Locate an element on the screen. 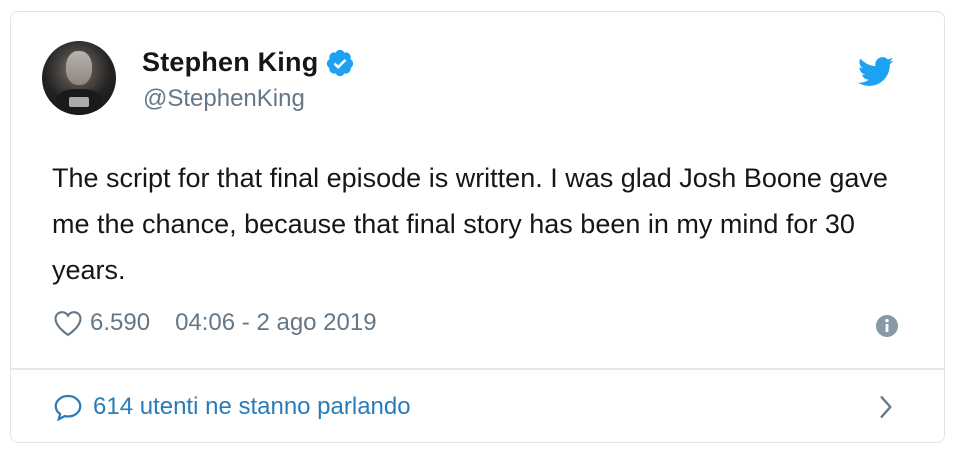  conversation-link: 614 utenti ne stanno parlando is located at coordinates (232, 407).